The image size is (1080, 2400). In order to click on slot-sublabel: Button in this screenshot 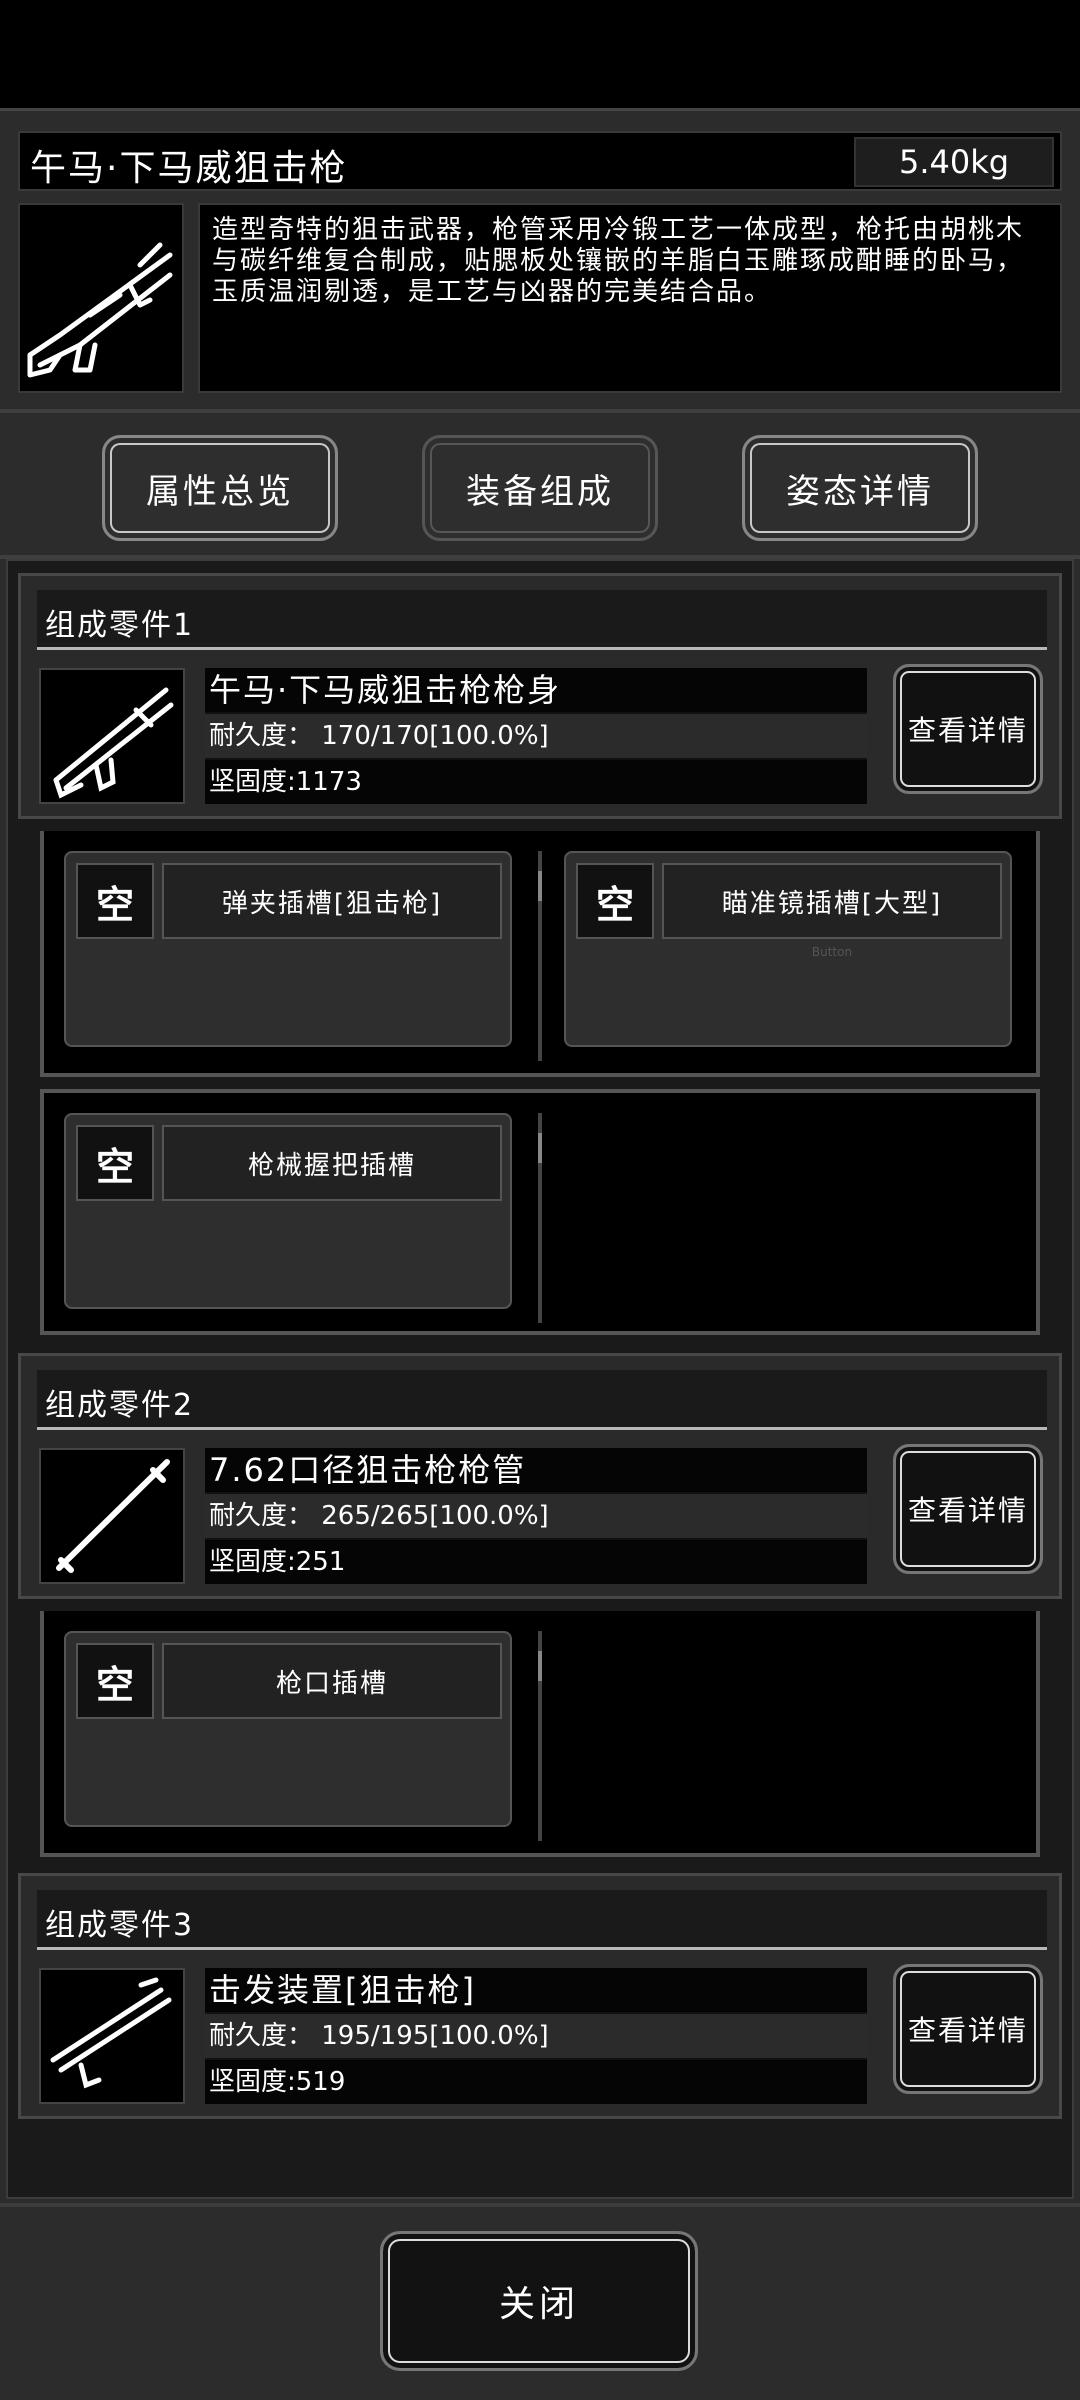, I will do `click(832, 952)`.